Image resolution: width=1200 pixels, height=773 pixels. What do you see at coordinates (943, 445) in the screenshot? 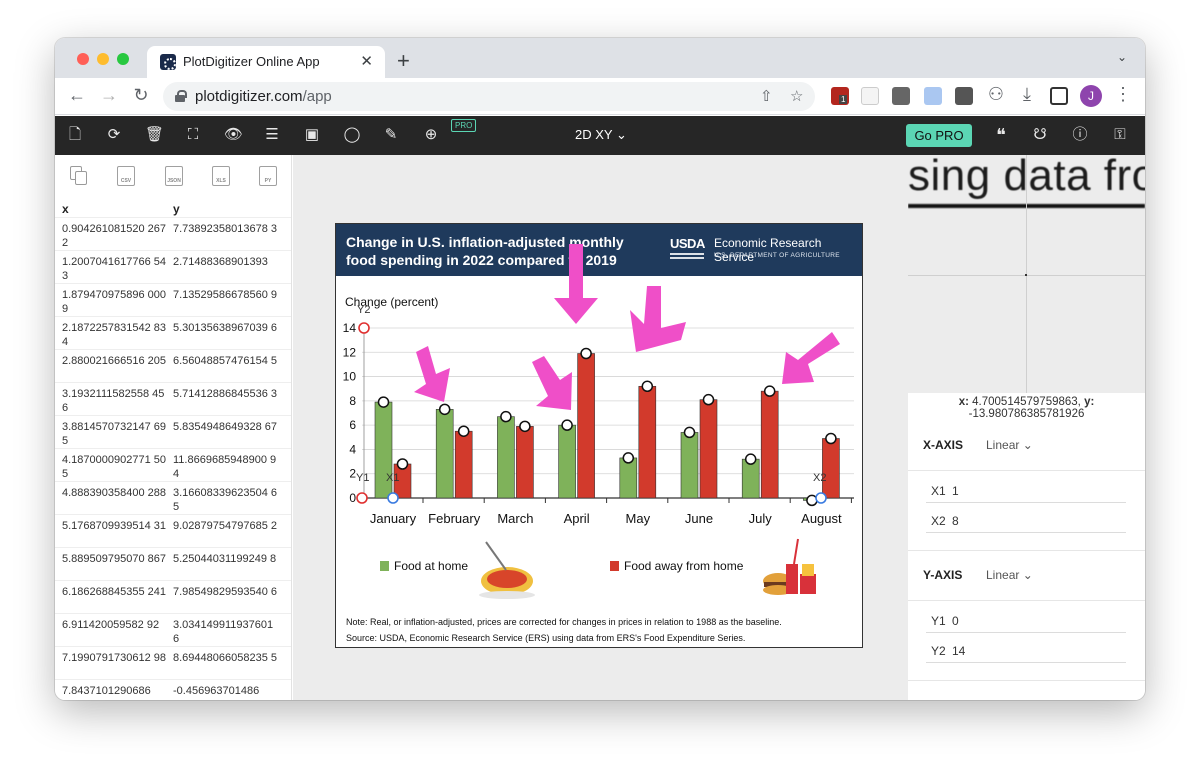
I see `x-axis-heading: X-AXIS` at bounding box center [943, 445].